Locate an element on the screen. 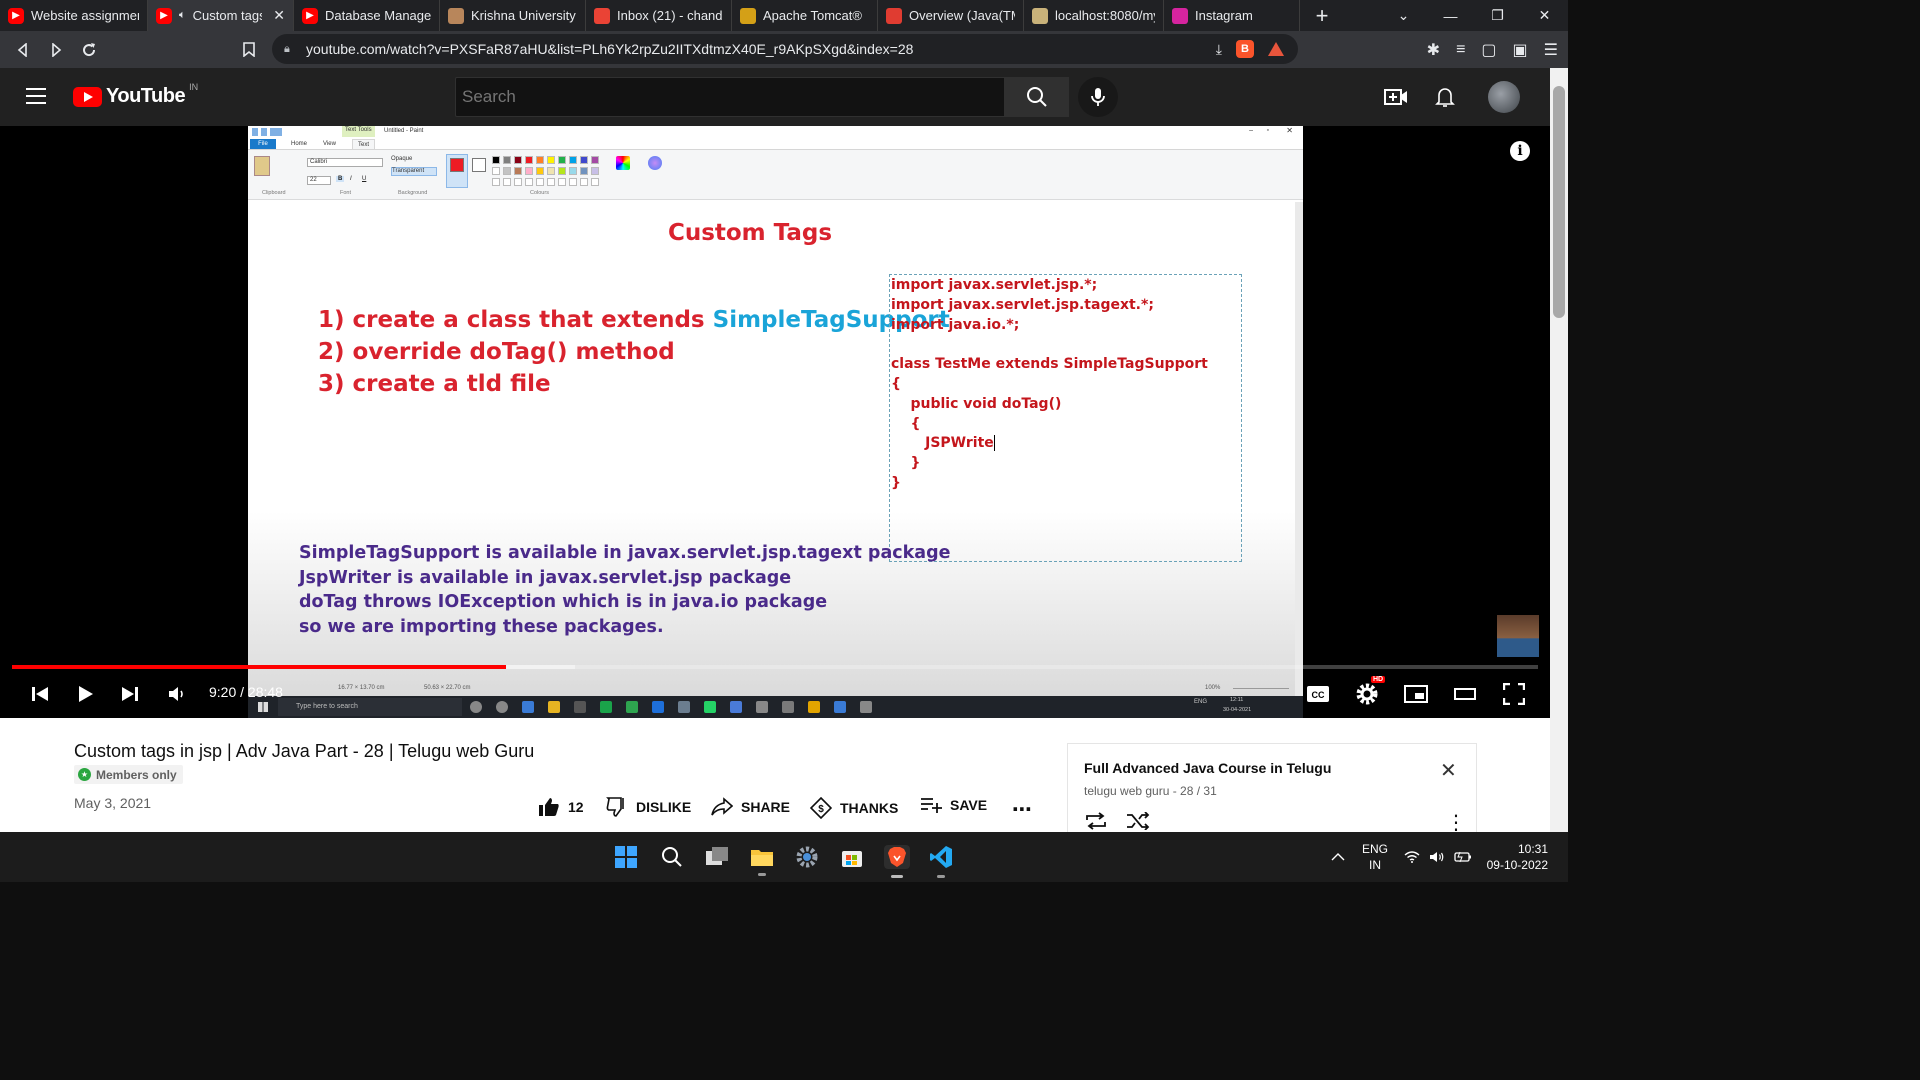 Image resolution: width=1920 pixels, height=1080 pixels. theater-mode-button is located at coordinates (1465, 694).